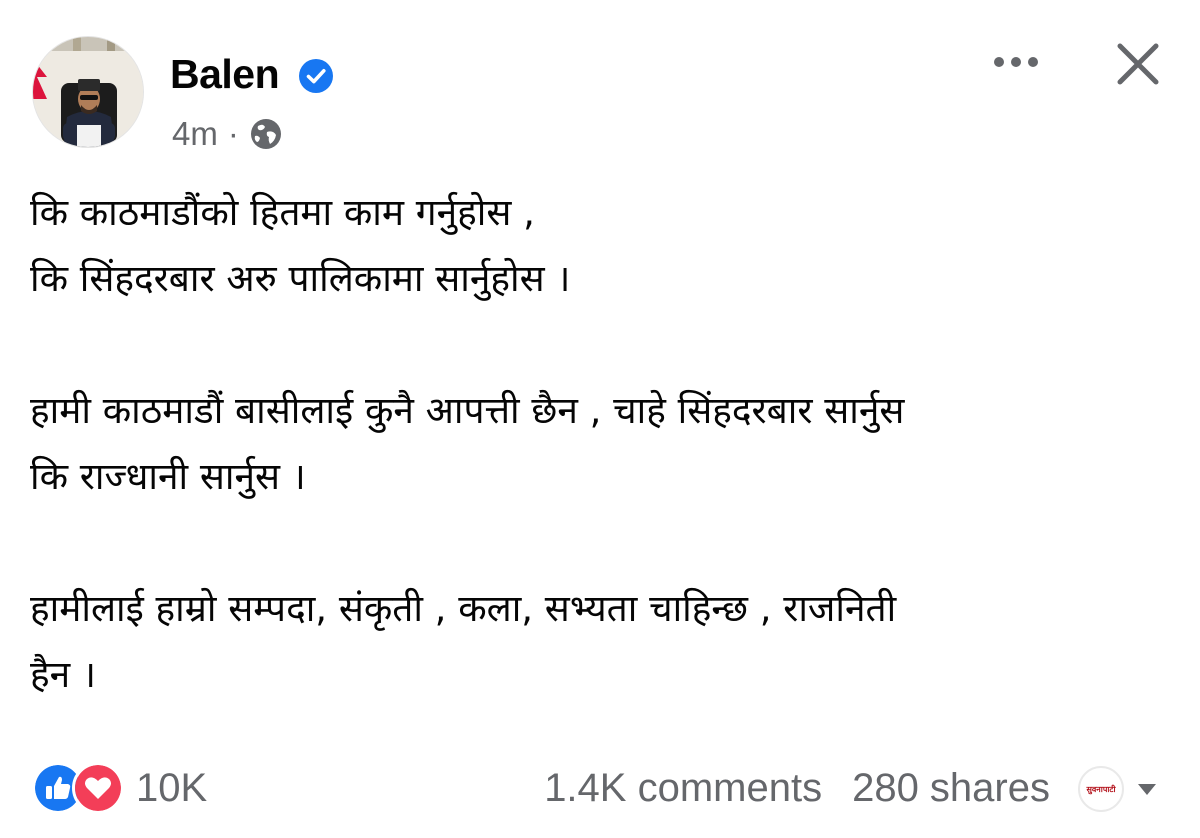 This screenshot has height=838, width=1200. What do you see at coordinates (195, 134) in the screenshot?
I see `post-timestamp: 4m` at bounding box center [195, 134].